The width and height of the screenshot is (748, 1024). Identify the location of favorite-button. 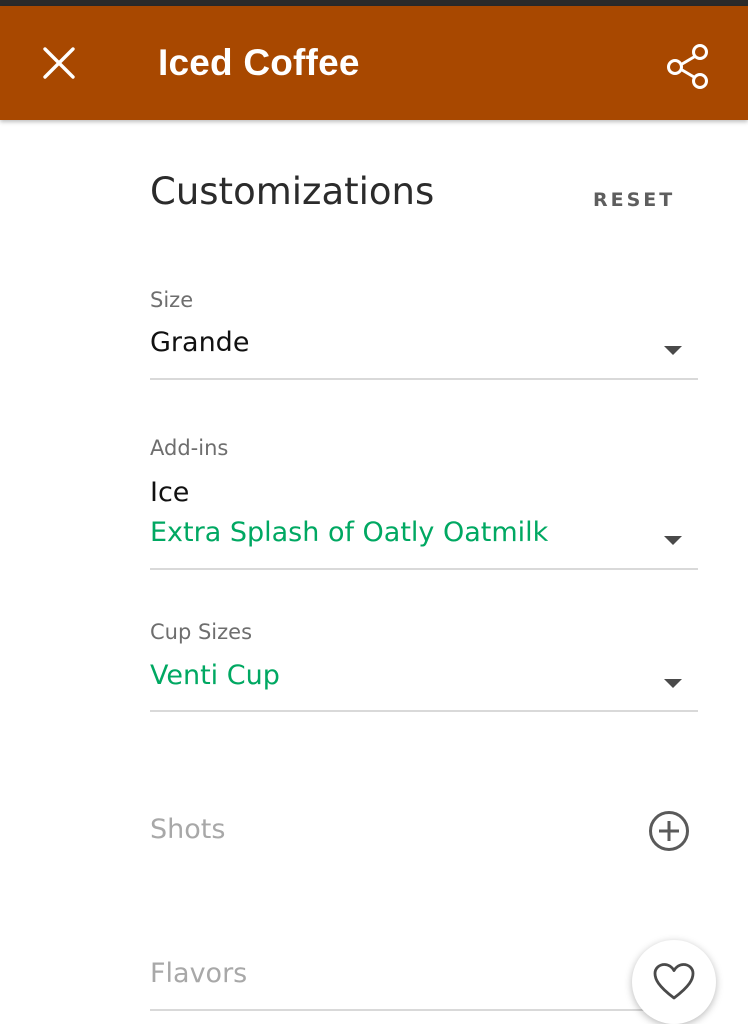
(674, 982).